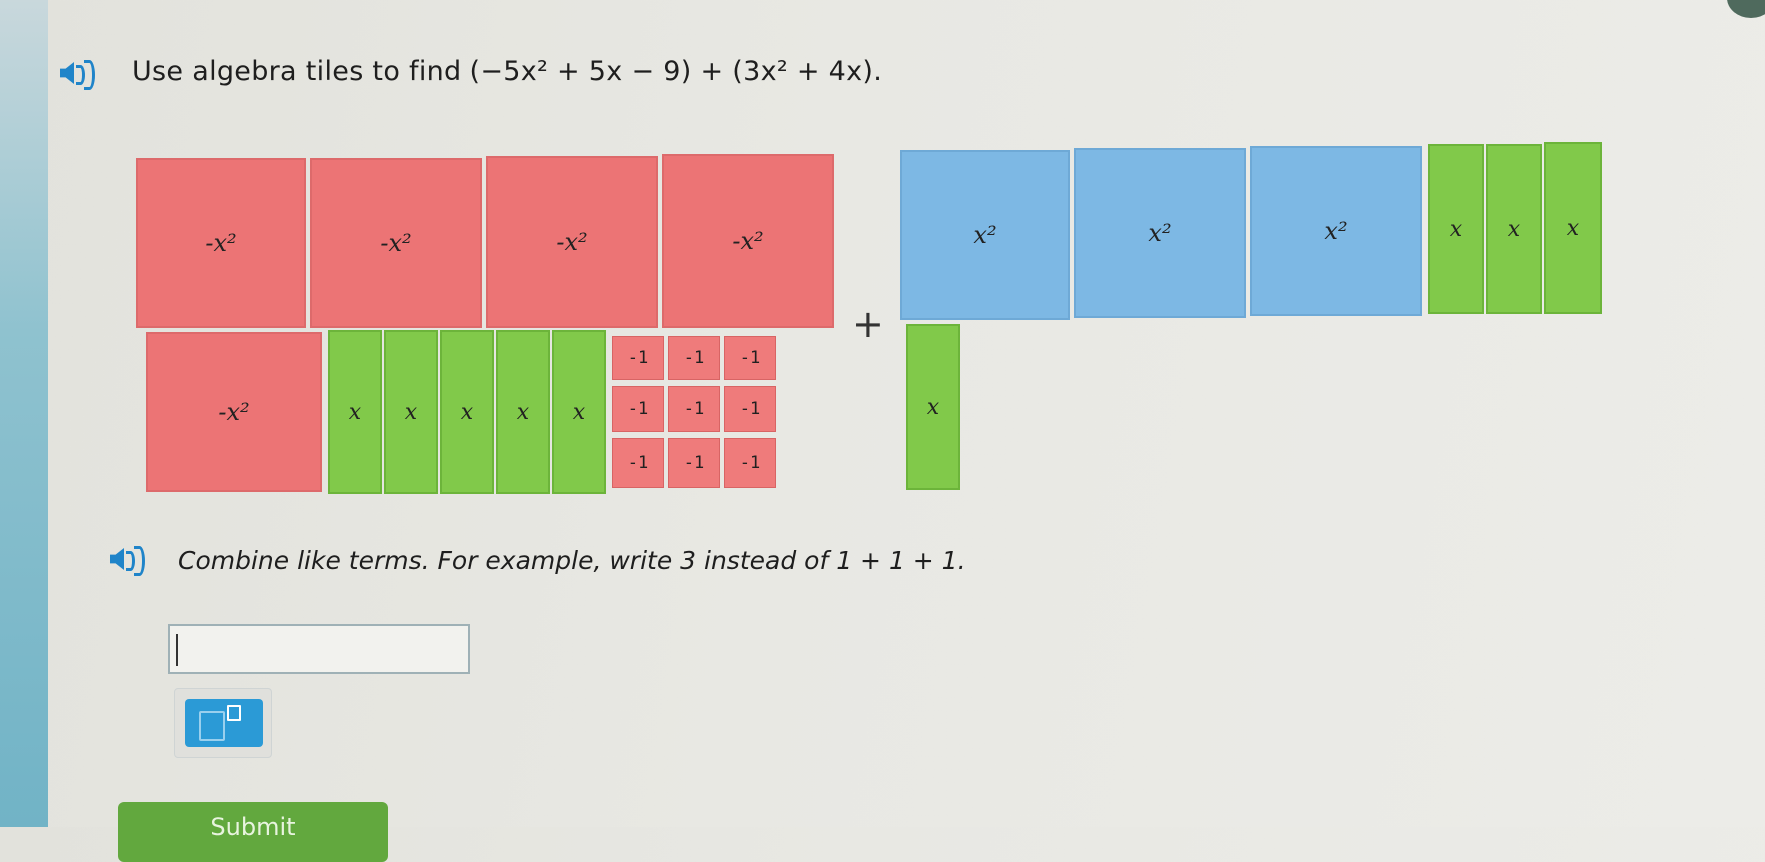 This screenshot has height=862, width=1765. I want to click on question-expression: (−5x² + 5x − 9) + (3x² + 4x)., so click(676, 71).